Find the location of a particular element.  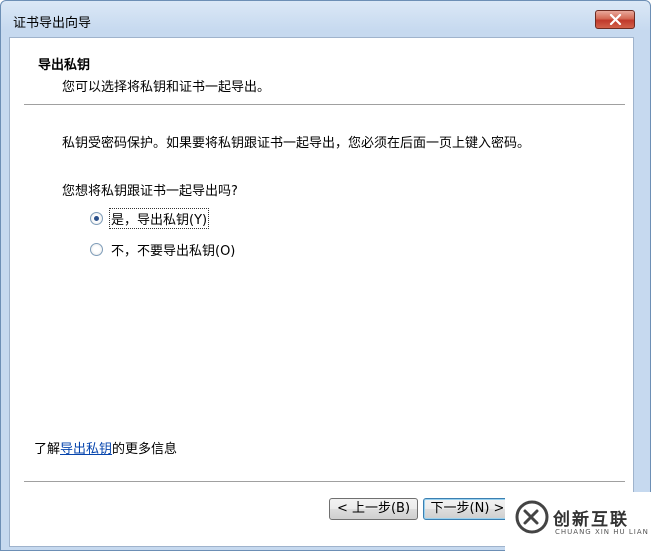

footer-divider is located at coordinates (324, 481).